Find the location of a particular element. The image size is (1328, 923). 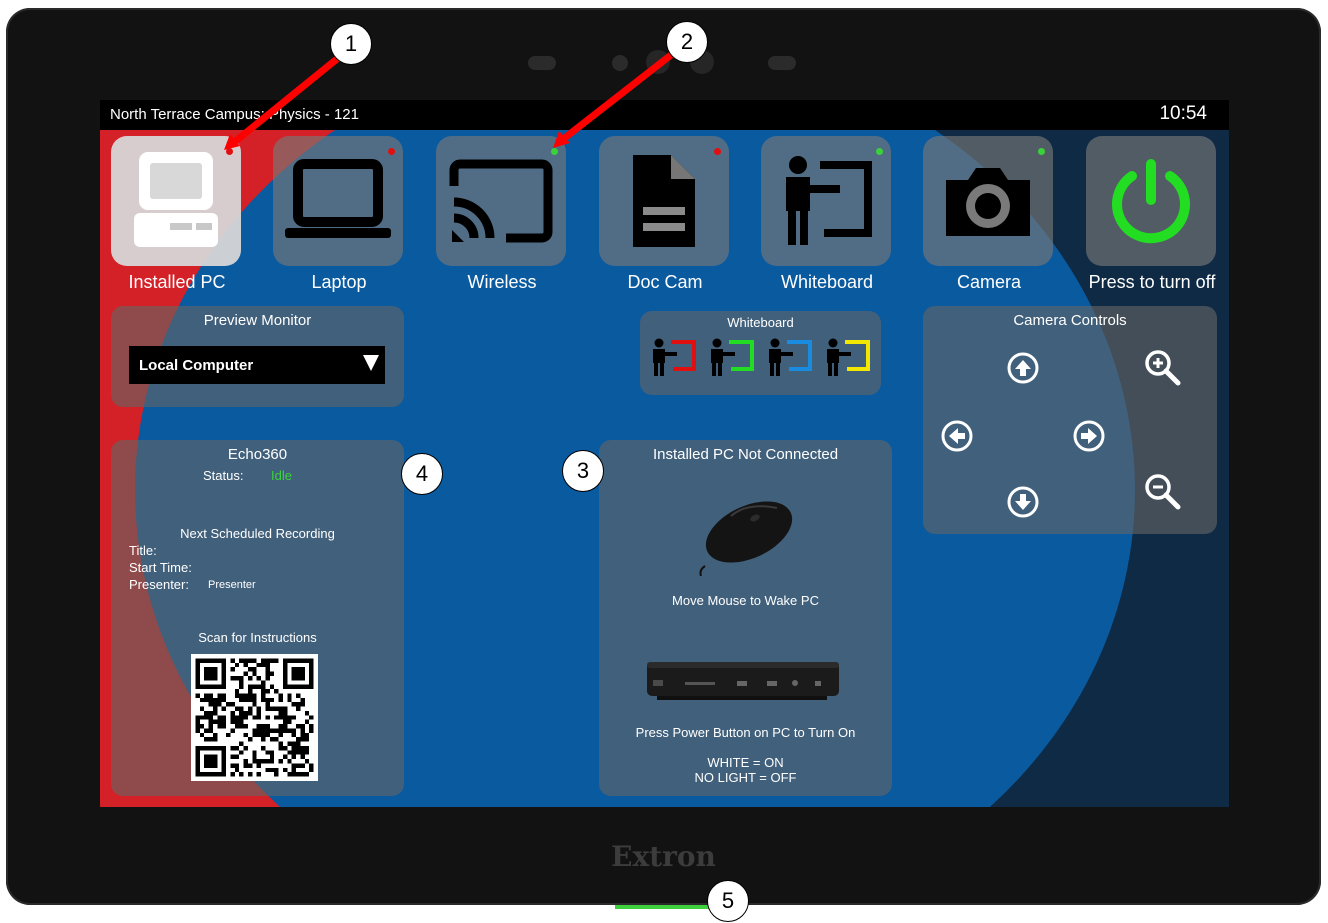

document-icon is located at coordinates (664, 201).